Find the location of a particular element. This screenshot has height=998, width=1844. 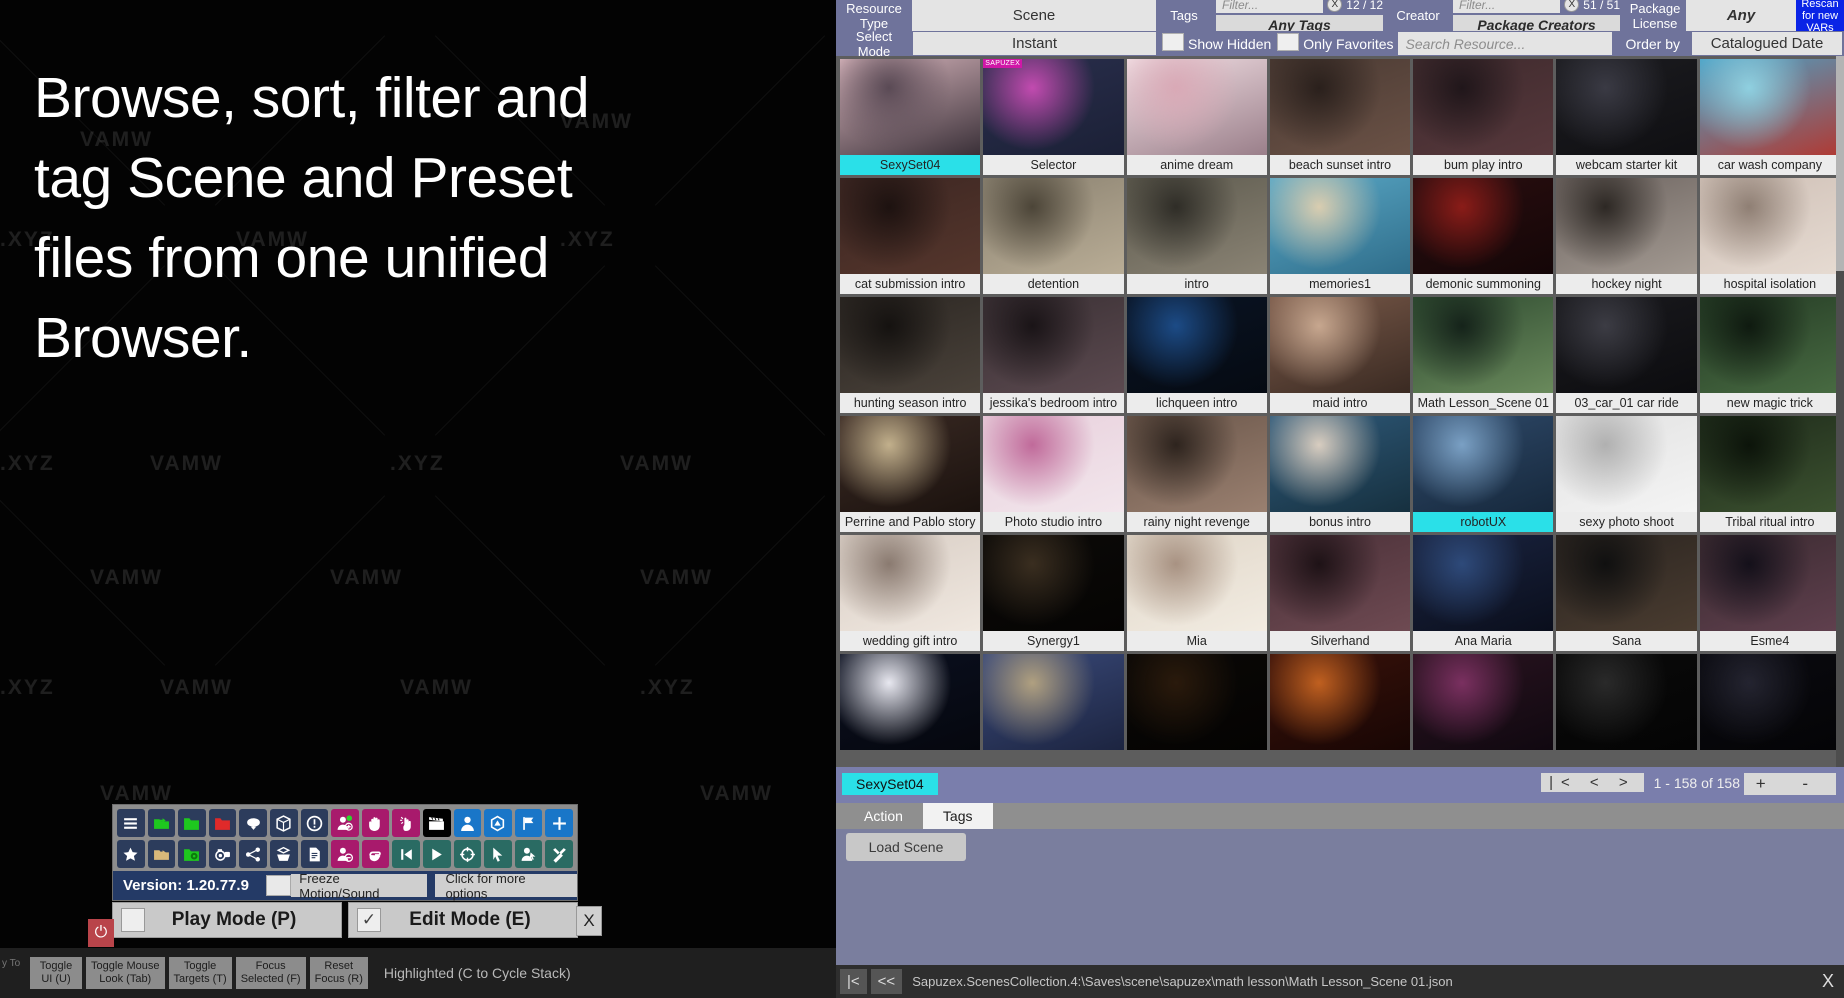

order-by-value: Catalogued Date is located at coordinates (1767, 43).